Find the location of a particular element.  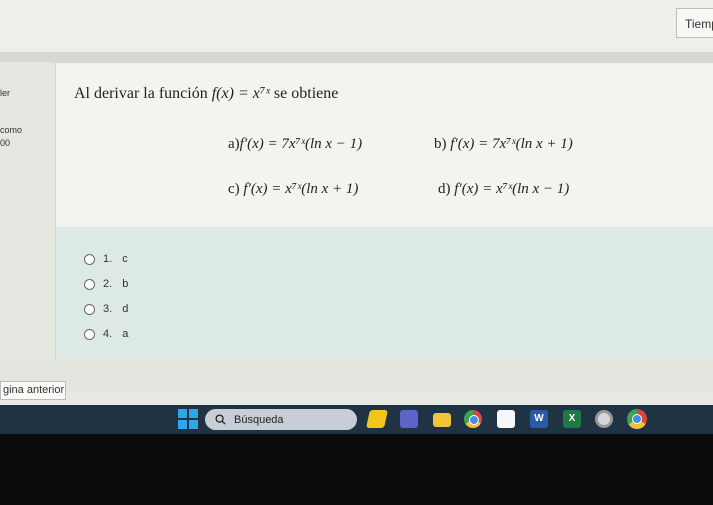

option-d-label: d) is located at coordinates (444, 189).